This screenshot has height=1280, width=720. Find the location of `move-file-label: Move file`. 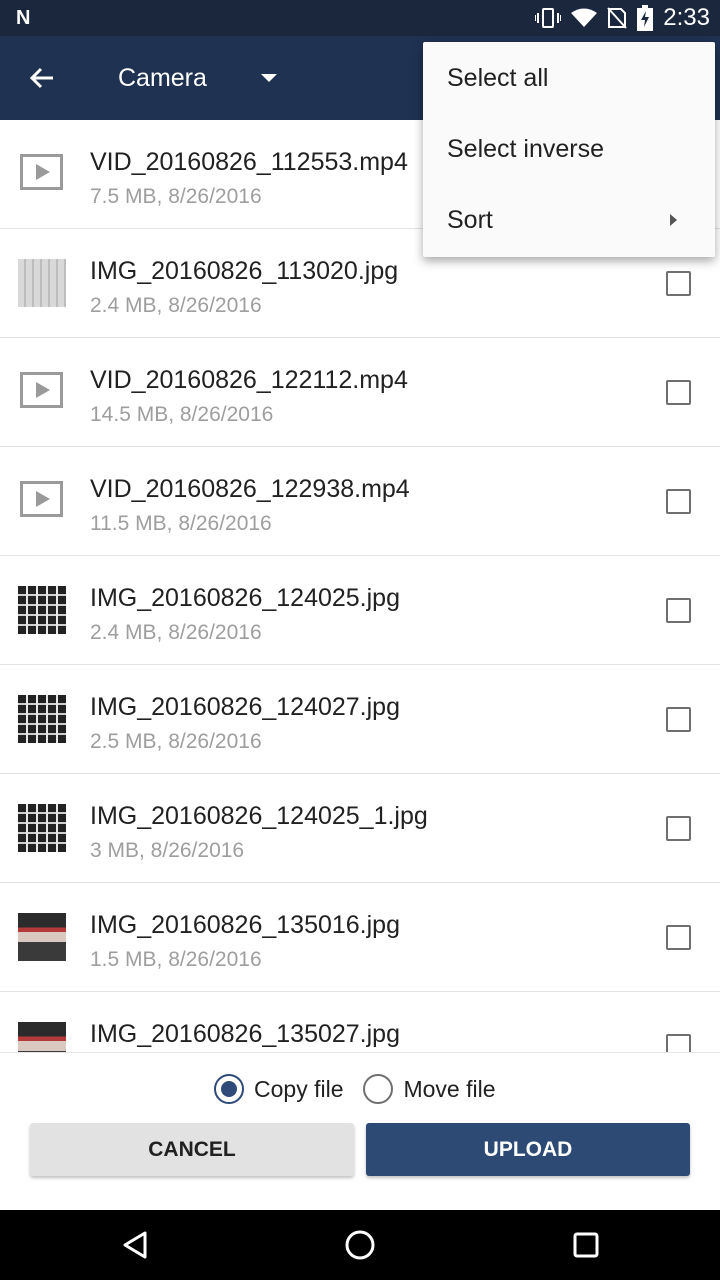

move-file-label: Move file is located at coordinates (449, 1088).